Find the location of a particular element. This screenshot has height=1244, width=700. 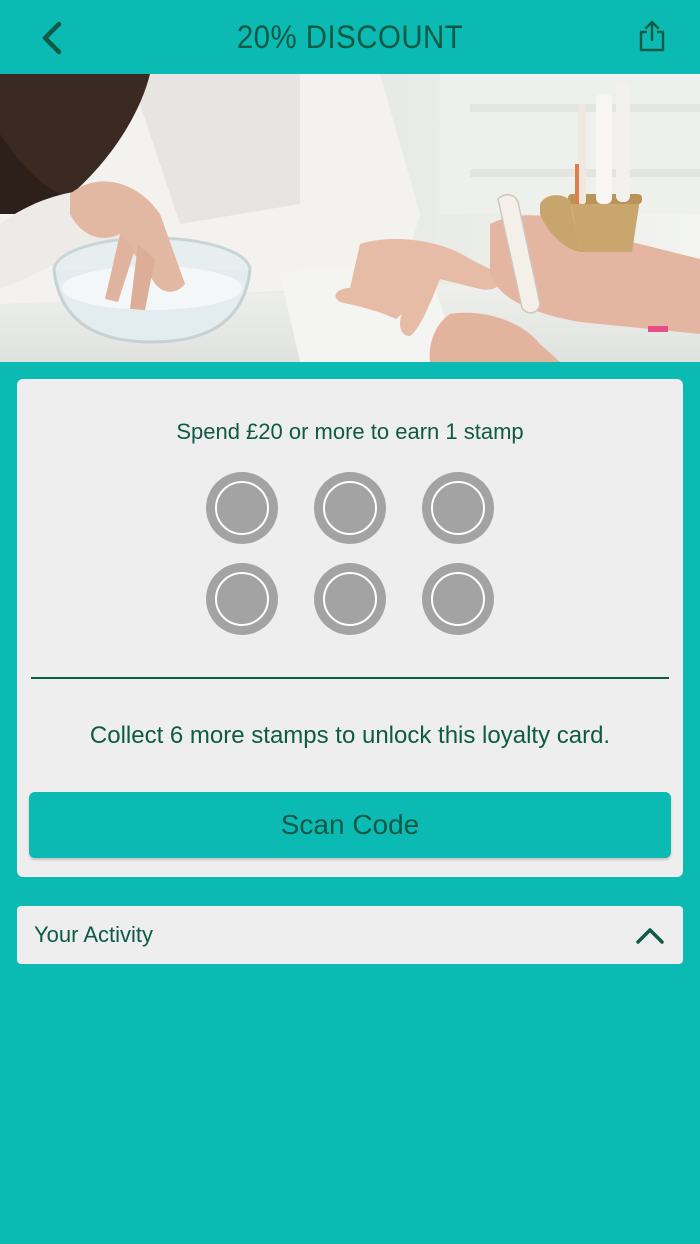

share-icon is located at coordinates (652, 36).